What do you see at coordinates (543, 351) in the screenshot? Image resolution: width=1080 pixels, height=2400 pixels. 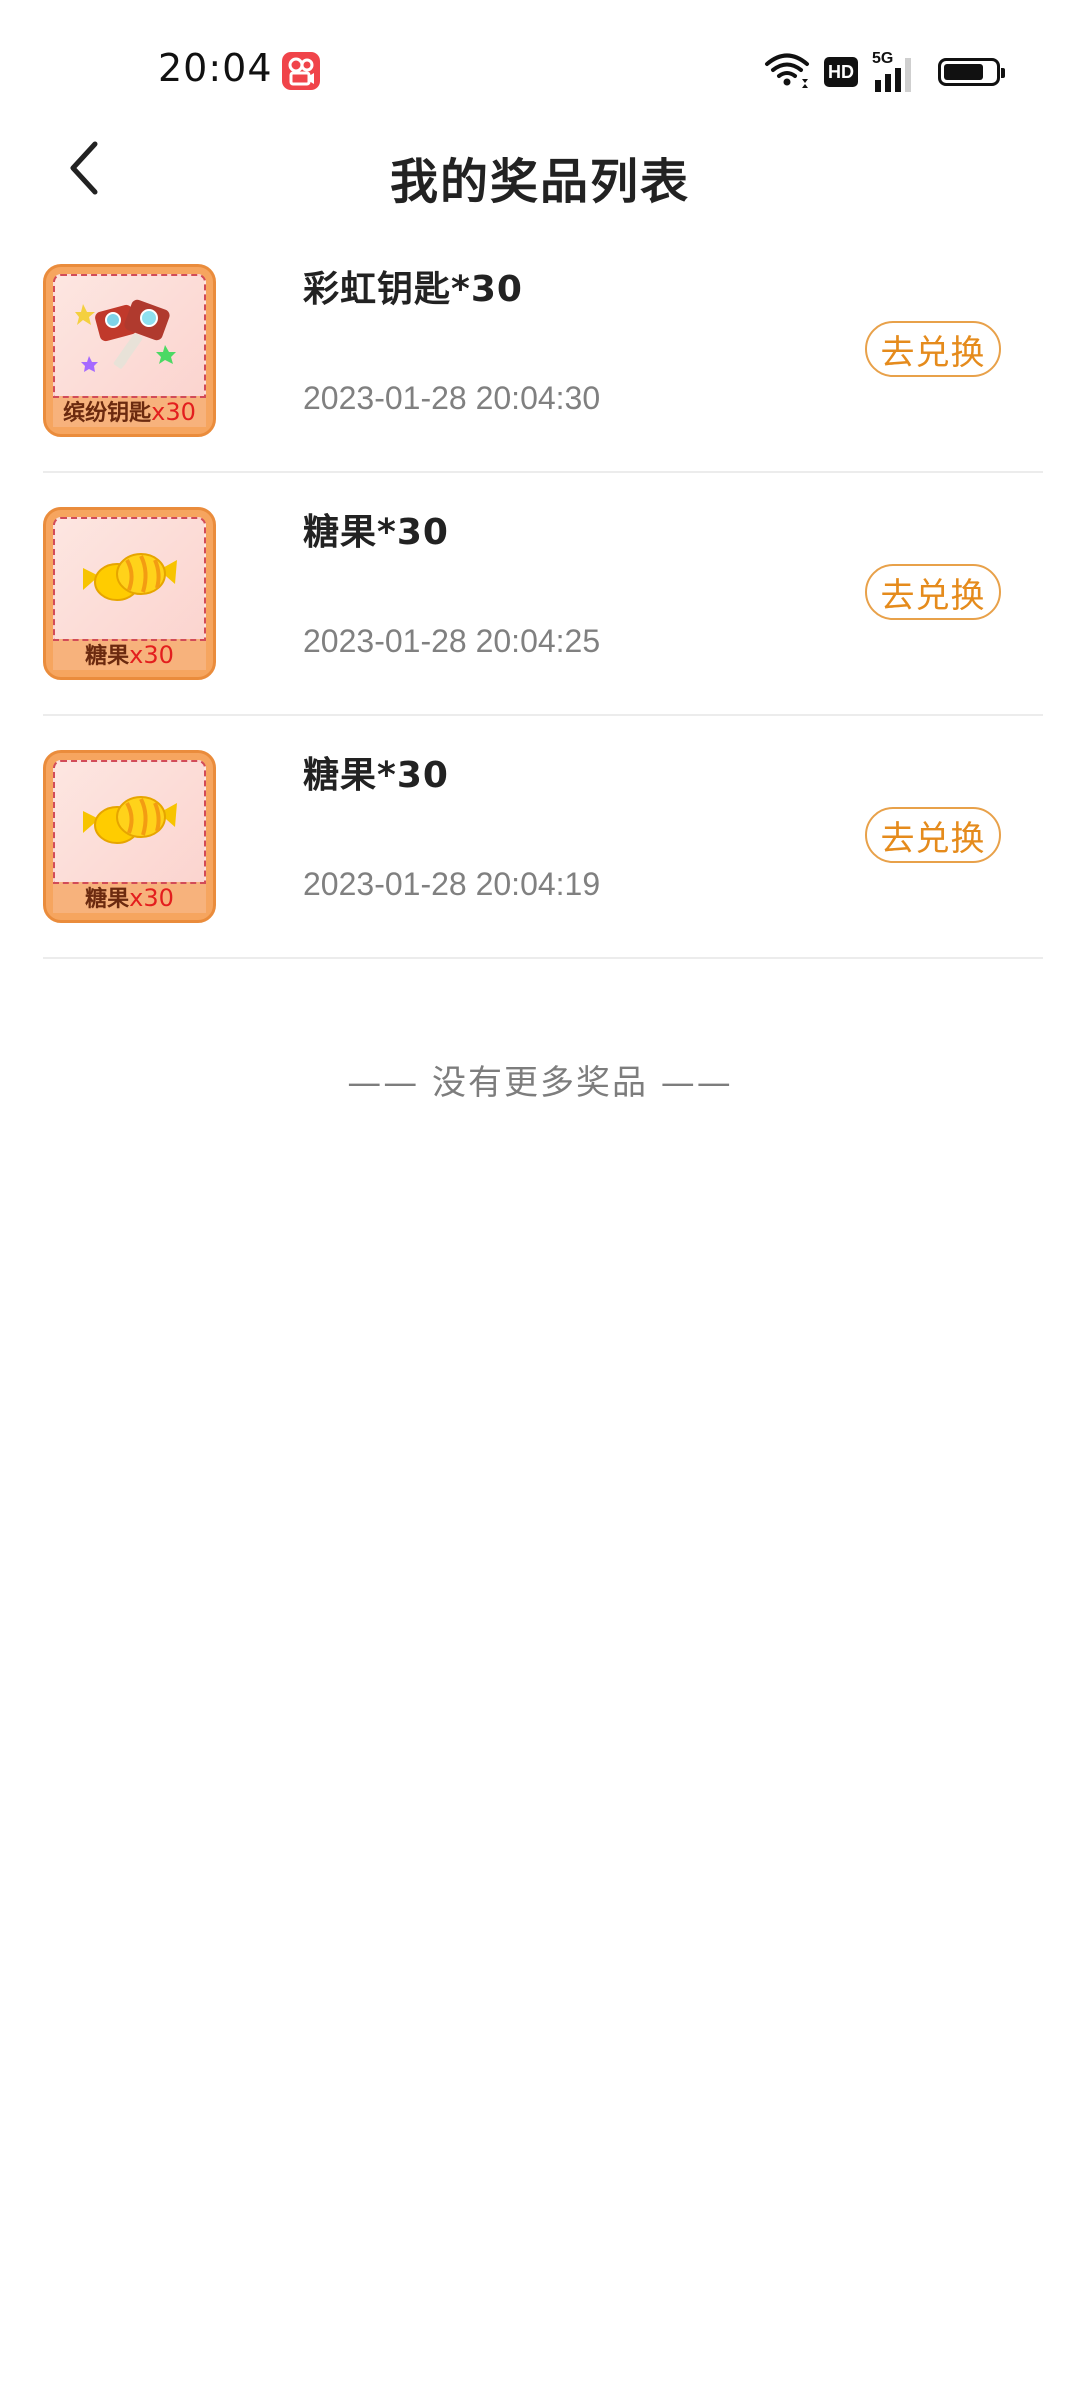 I see `prize-row: 缤纷钥匙x30 彩虹钥匙*30 2023-01-28 20:04:30 去兑换` at bounding box center [543, 351].